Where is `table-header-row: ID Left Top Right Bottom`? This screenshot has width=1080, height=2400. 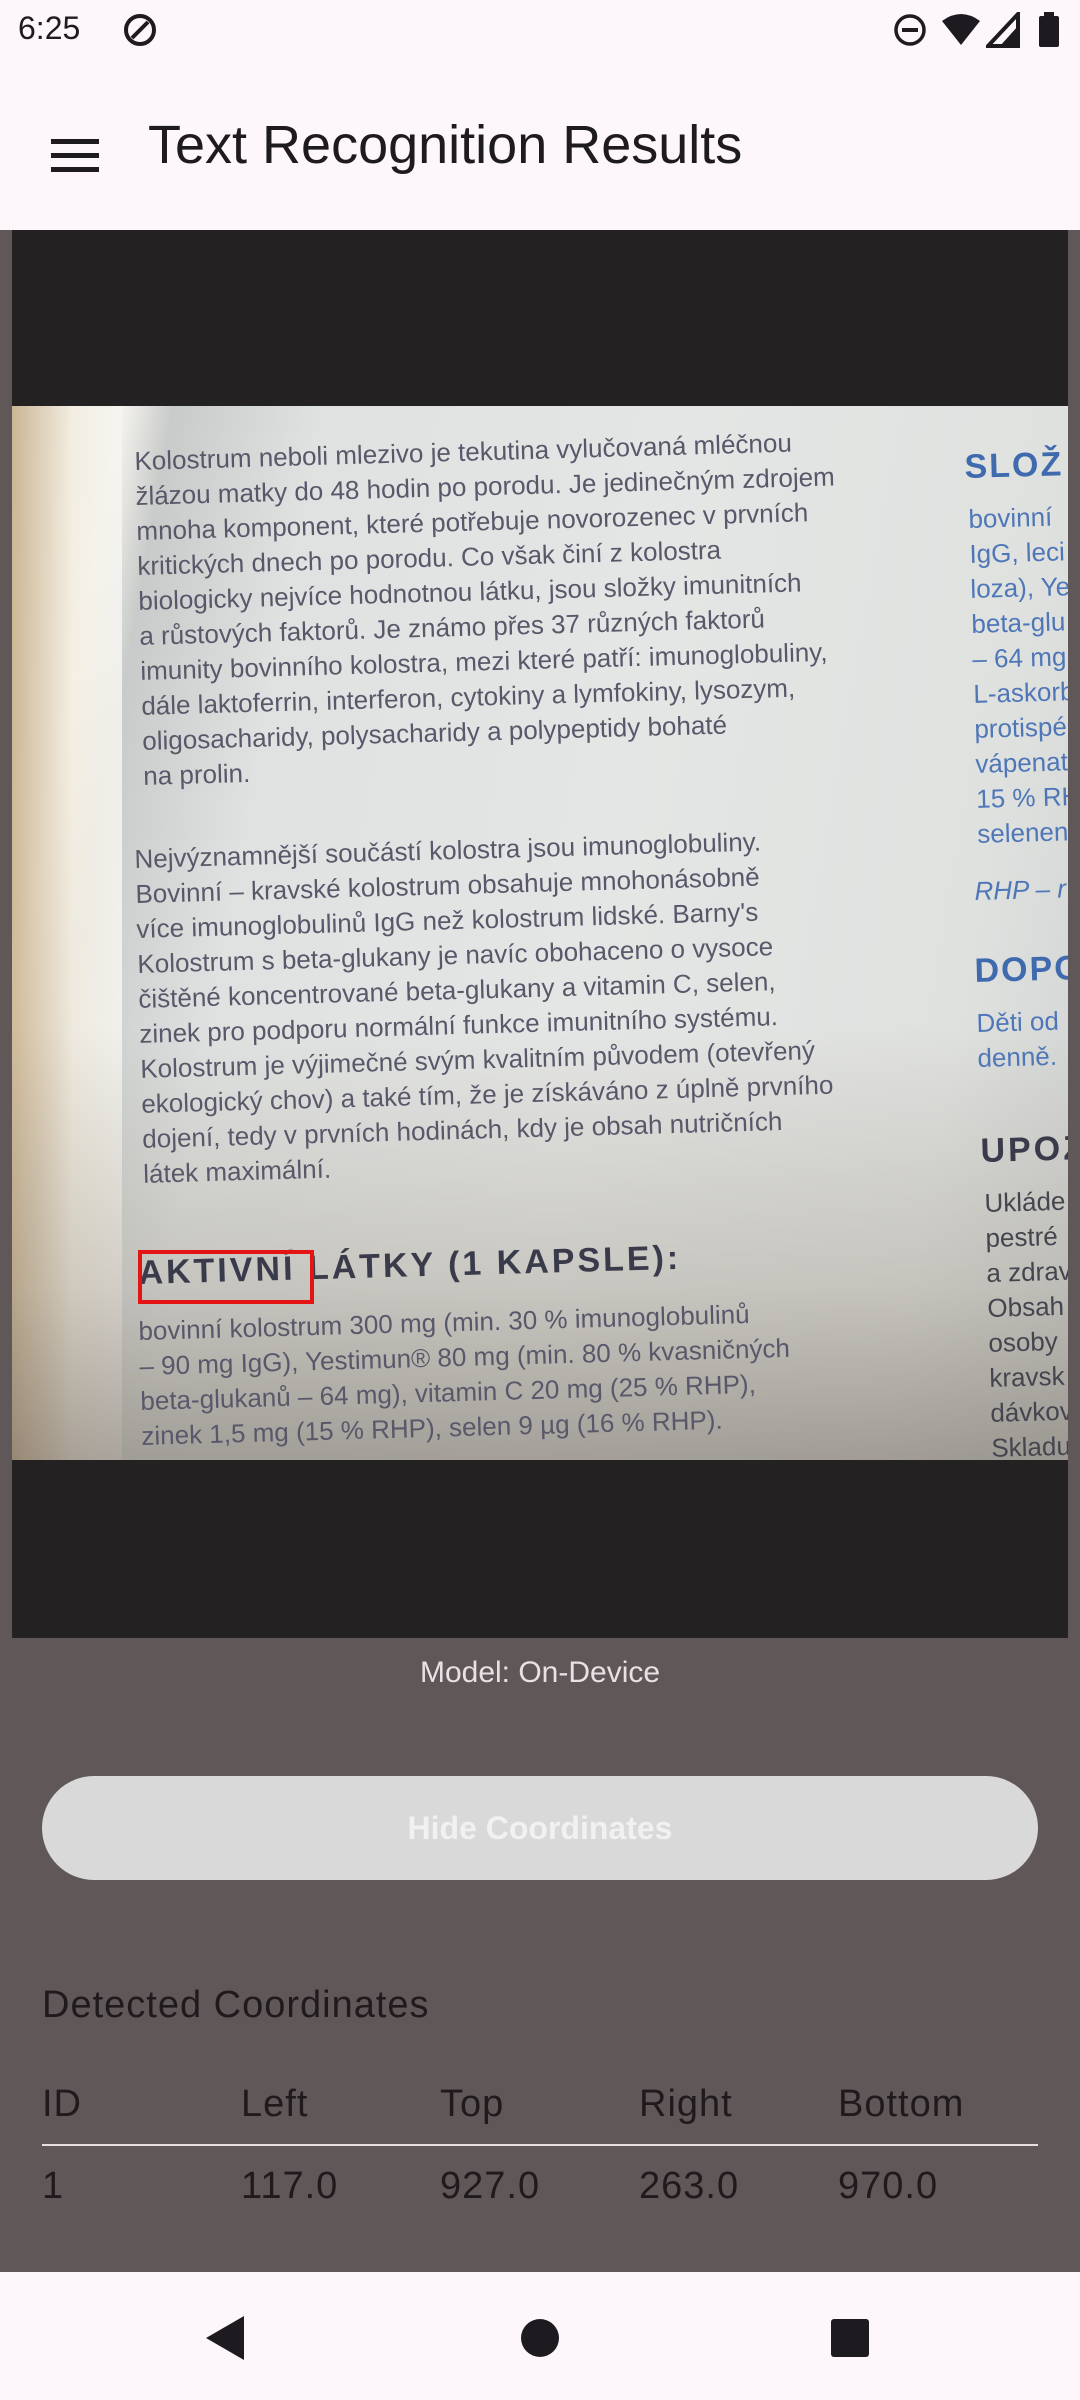
table-header-row: ID Left Top Right Bottom is located at coordinates (540, 2105).